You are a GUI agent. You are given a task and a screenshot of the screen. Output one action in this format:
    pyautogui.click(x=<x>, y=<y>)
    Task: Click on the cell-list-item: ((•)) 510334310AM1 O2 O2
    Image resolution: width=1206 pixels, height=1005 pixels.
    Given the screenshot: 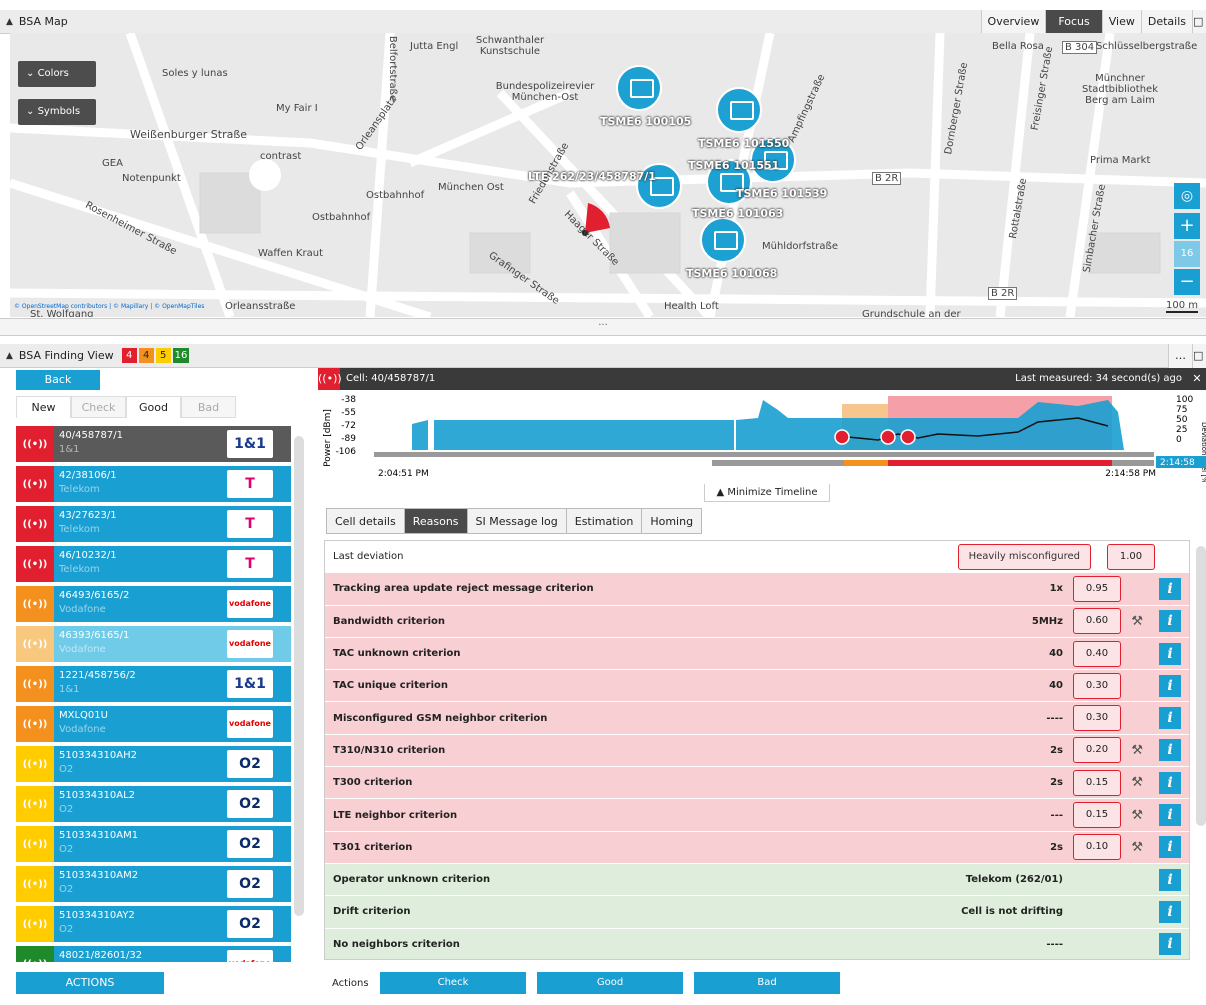 What is the action you would take?
    pyautogui.click(x=153, y=844)
    